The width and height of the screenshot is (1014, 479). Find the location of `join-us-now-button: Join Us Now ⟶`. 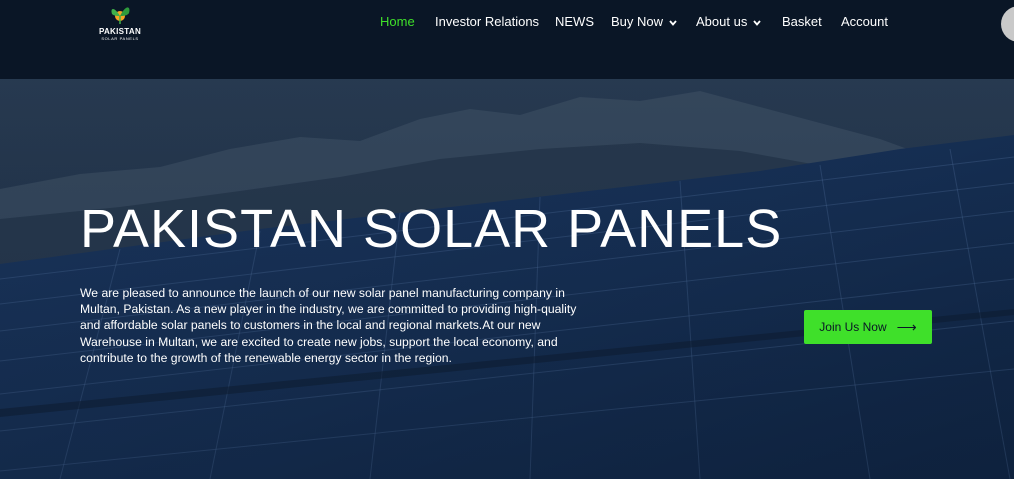

join-us-now-button: Join Us Now ⟶ is located at coordinates (868, 327).